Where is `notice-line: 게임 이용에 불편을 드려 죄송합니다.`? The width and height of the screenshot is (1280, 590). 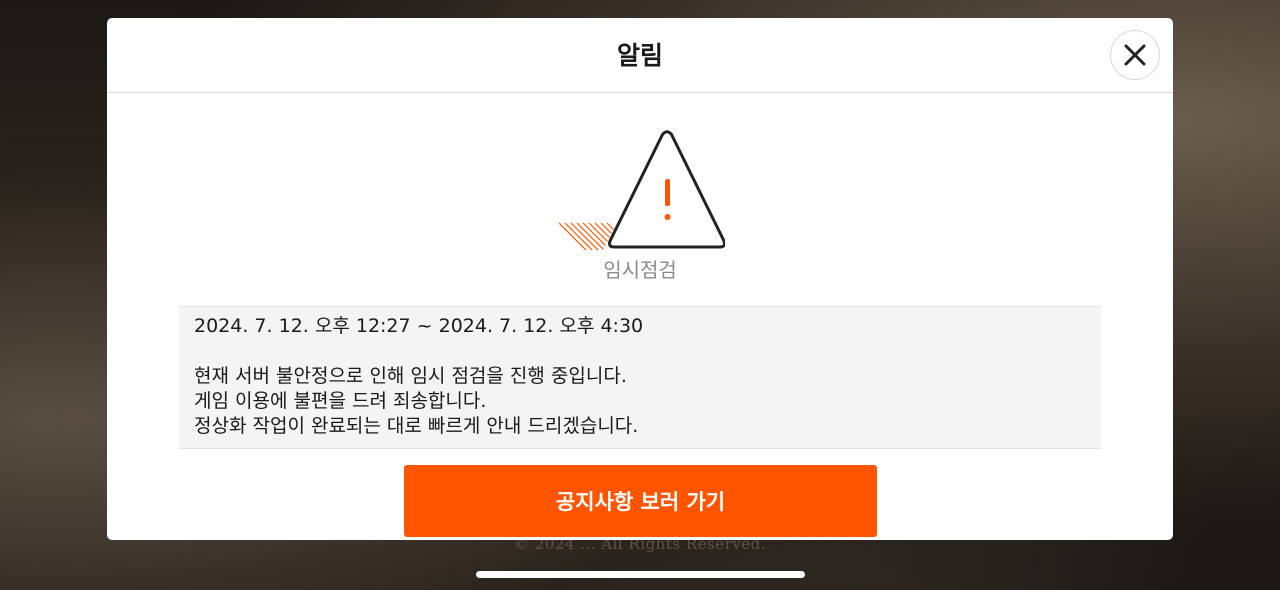 notice-line: 게임 이용에 불편을 드려 죄송합니다. is located at coordinates (340, 401).